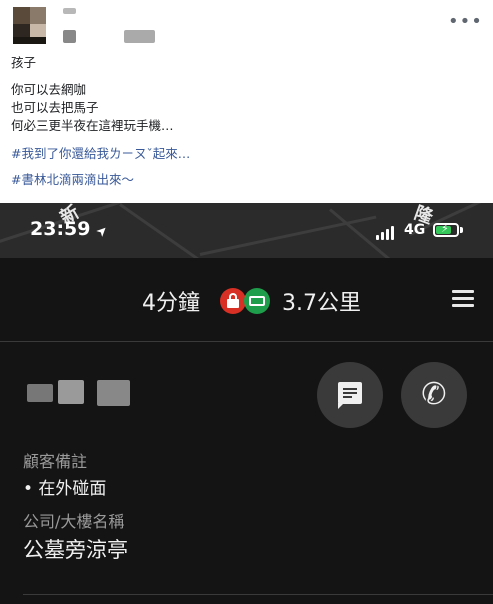  What do you see at coordinates (415, 230) in the screenshot?
I see `network-type: 4G` at bounding box center [415, 230].